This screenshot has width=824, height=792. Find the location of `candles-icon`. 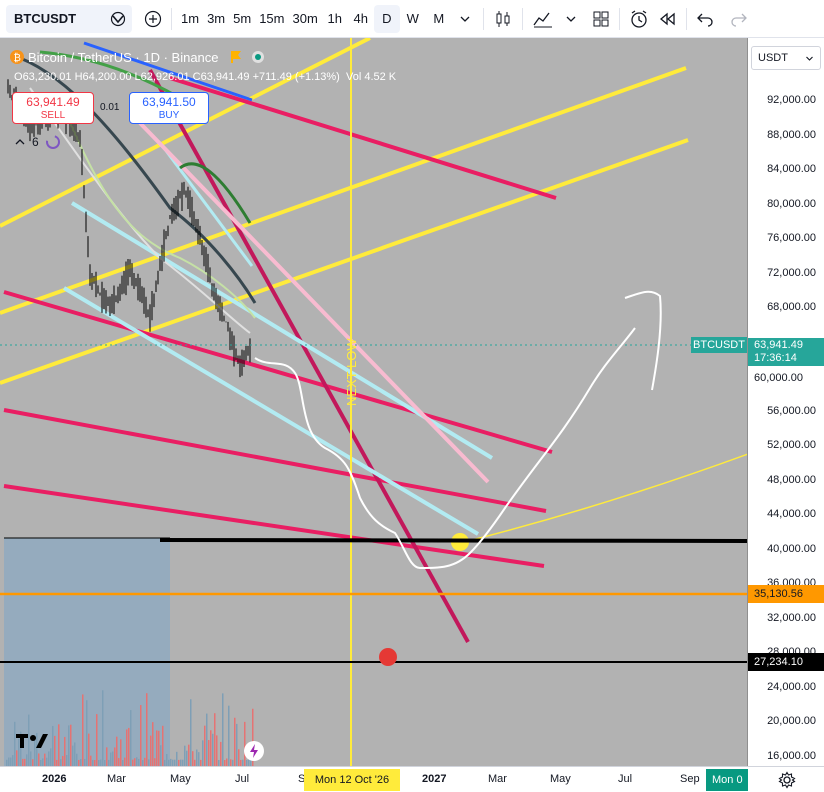

candles-icon is located at coordinates (503, 19).